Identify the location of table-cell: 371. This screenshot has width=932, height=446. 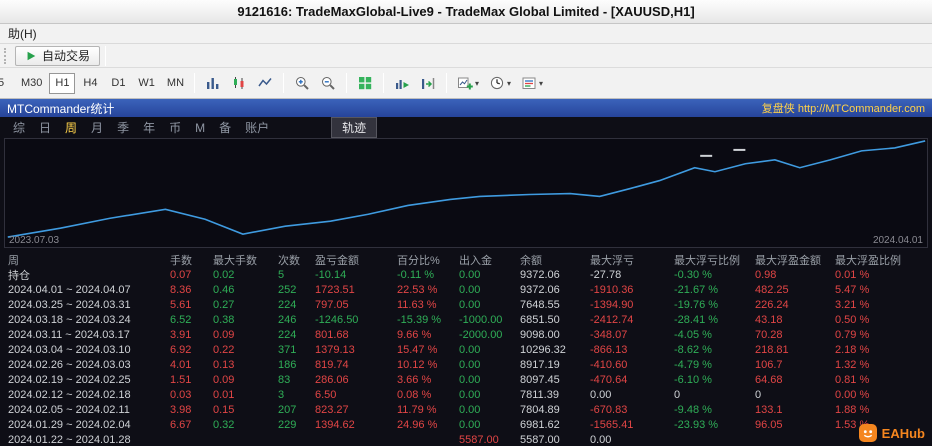
(287, 349).